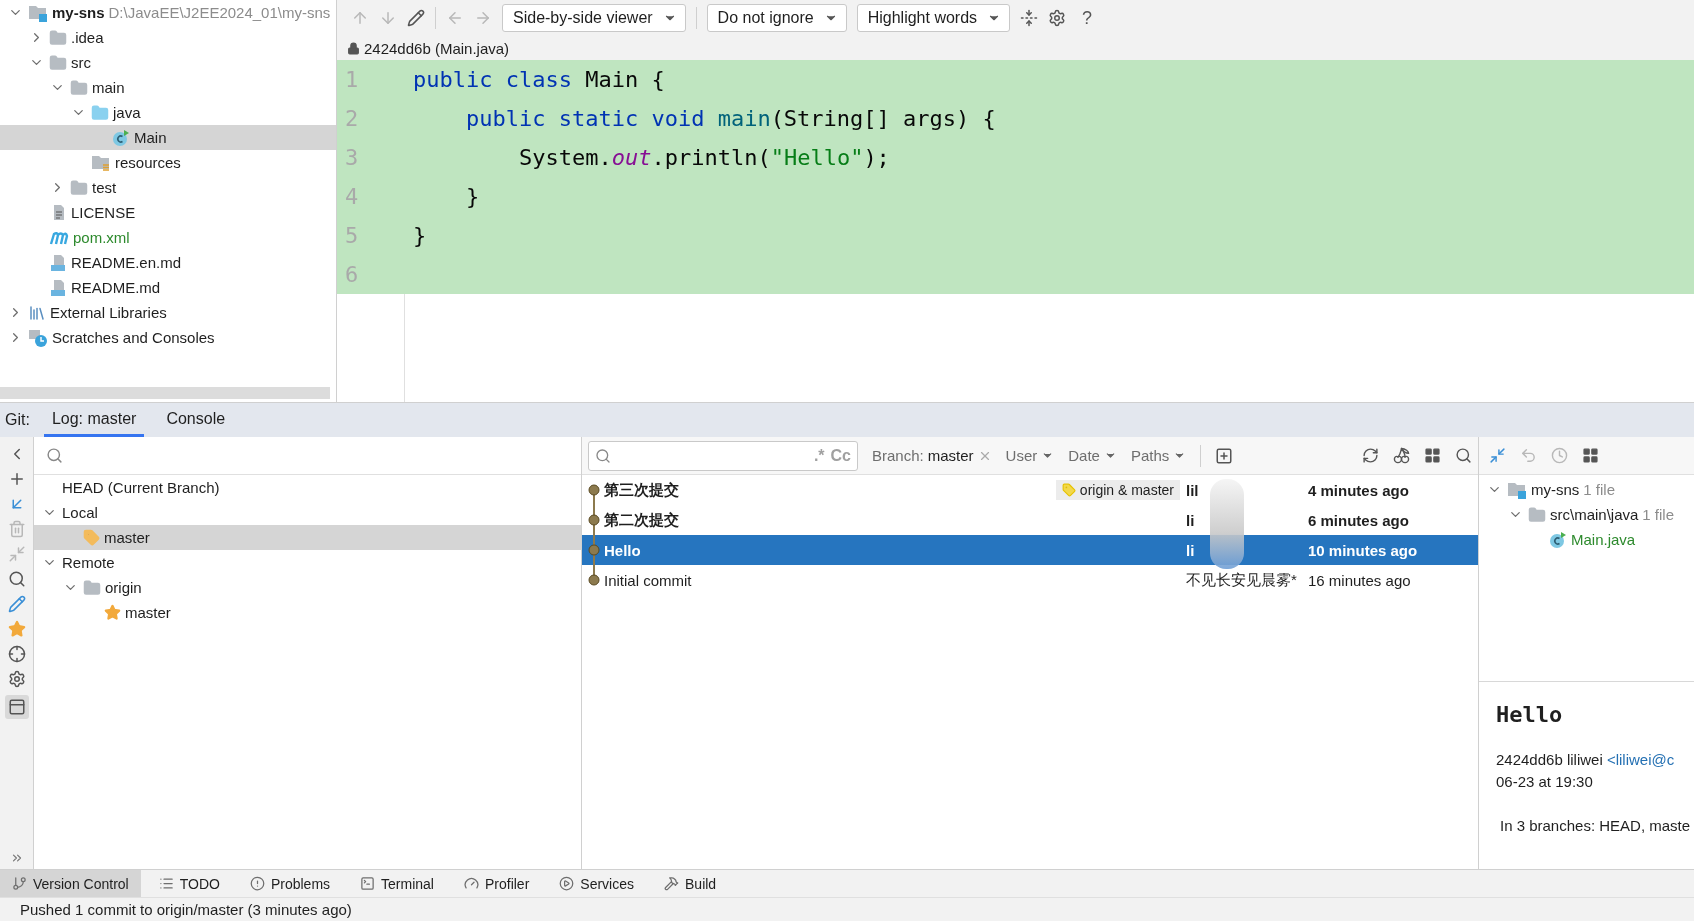  Describe the element at coordinates (933, 18) in the screenshot. I see `dropdown: Highlight words` at that location.